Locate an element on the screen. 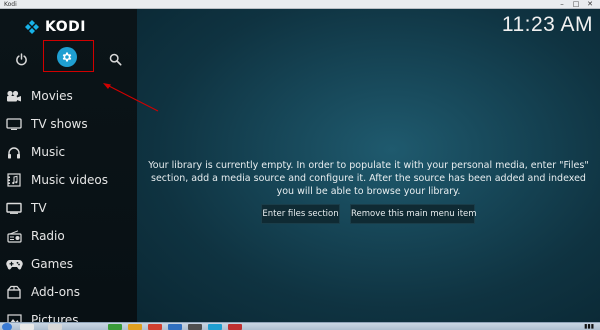 This screenshot has width=600, height=330. menu-item-radio: Radio is located at coordinates (68, 236).